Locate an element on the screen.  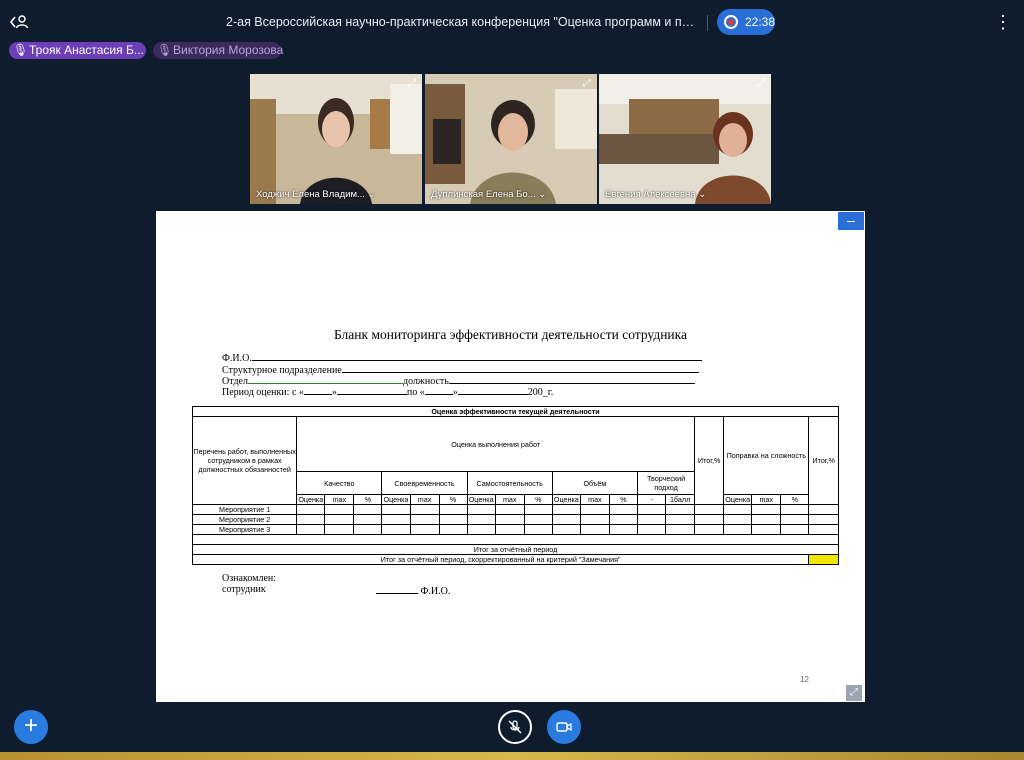
minimize-button: – is located at coordinates (851, 221).